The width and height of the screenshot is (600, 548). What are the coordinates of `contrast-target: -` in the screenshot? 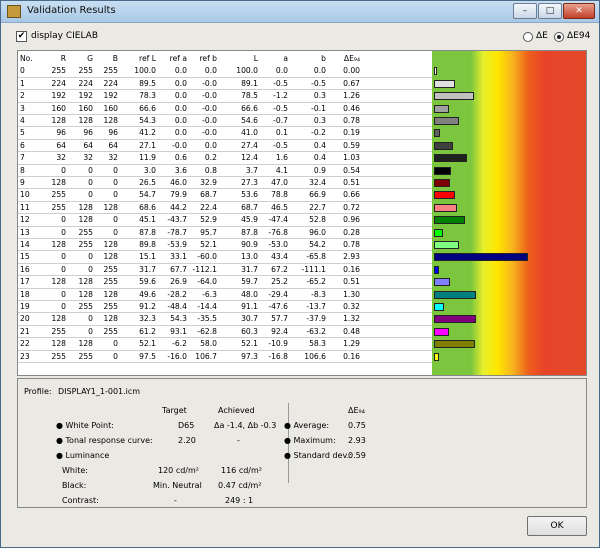 It's located at (175, 500).